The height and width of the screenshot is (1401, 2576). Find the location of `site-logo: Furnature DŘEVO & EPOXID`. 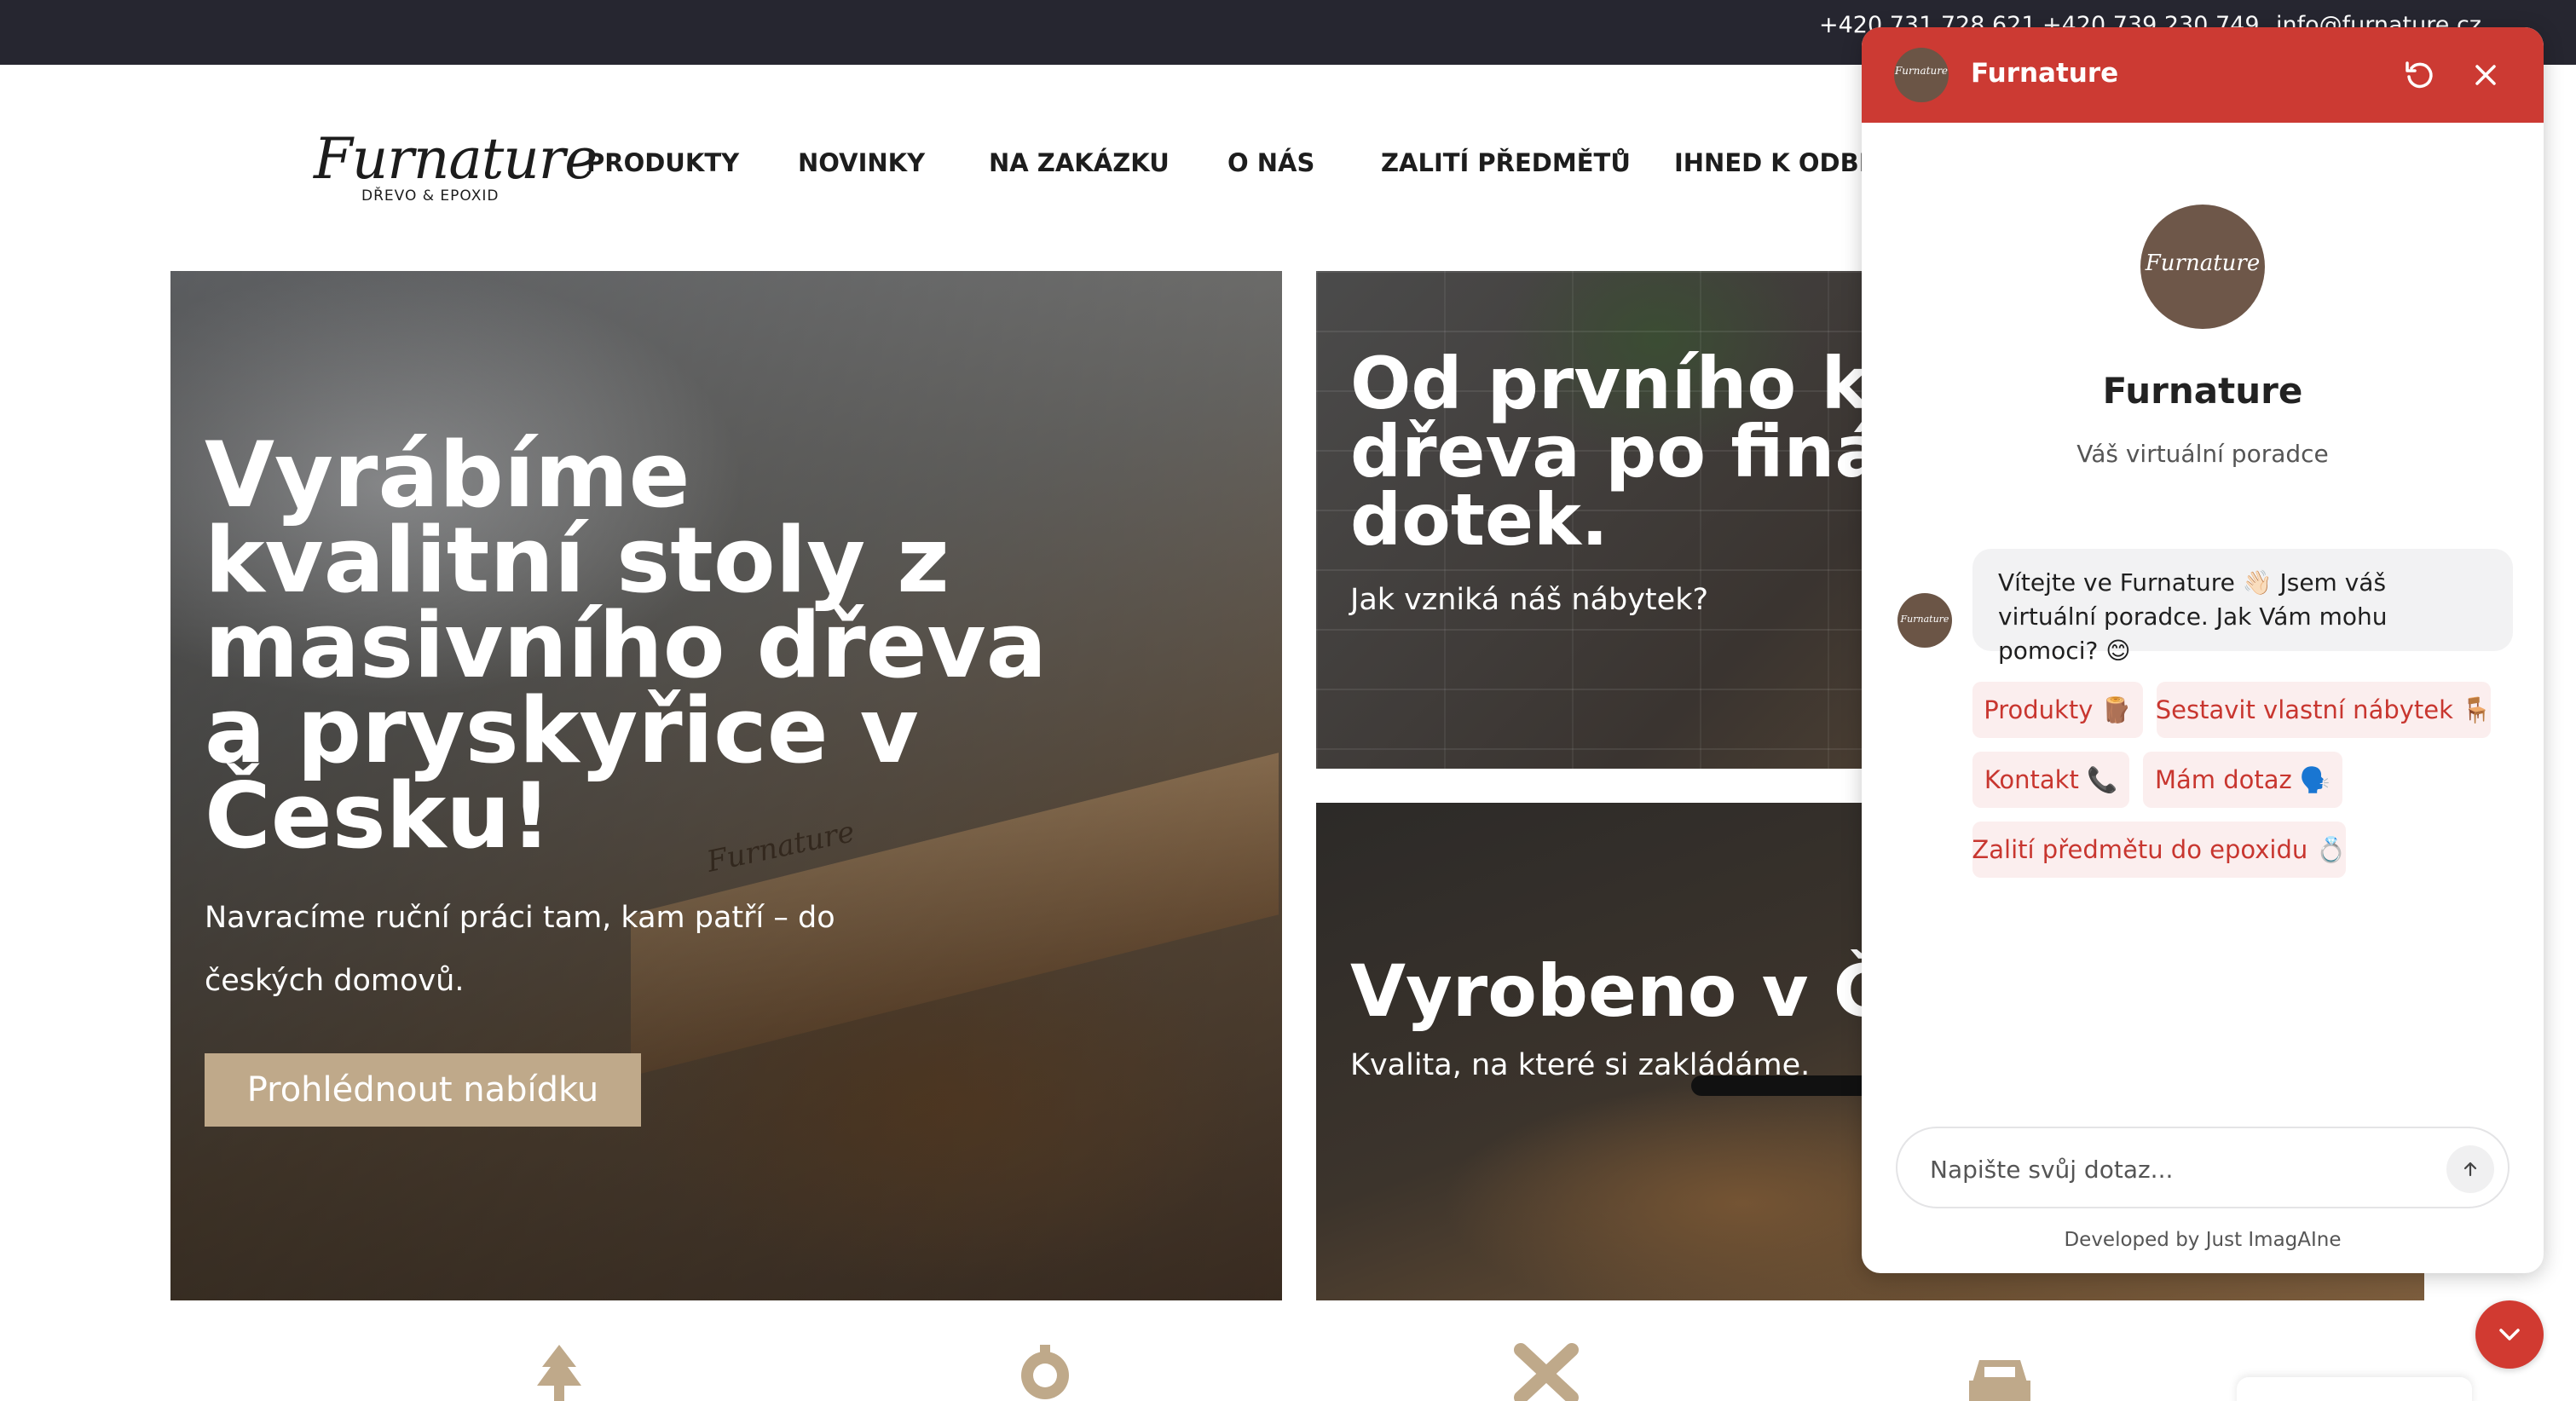

site-logo: Furnature DŘEVO & EPOXID is located at coordinates (456, 168).